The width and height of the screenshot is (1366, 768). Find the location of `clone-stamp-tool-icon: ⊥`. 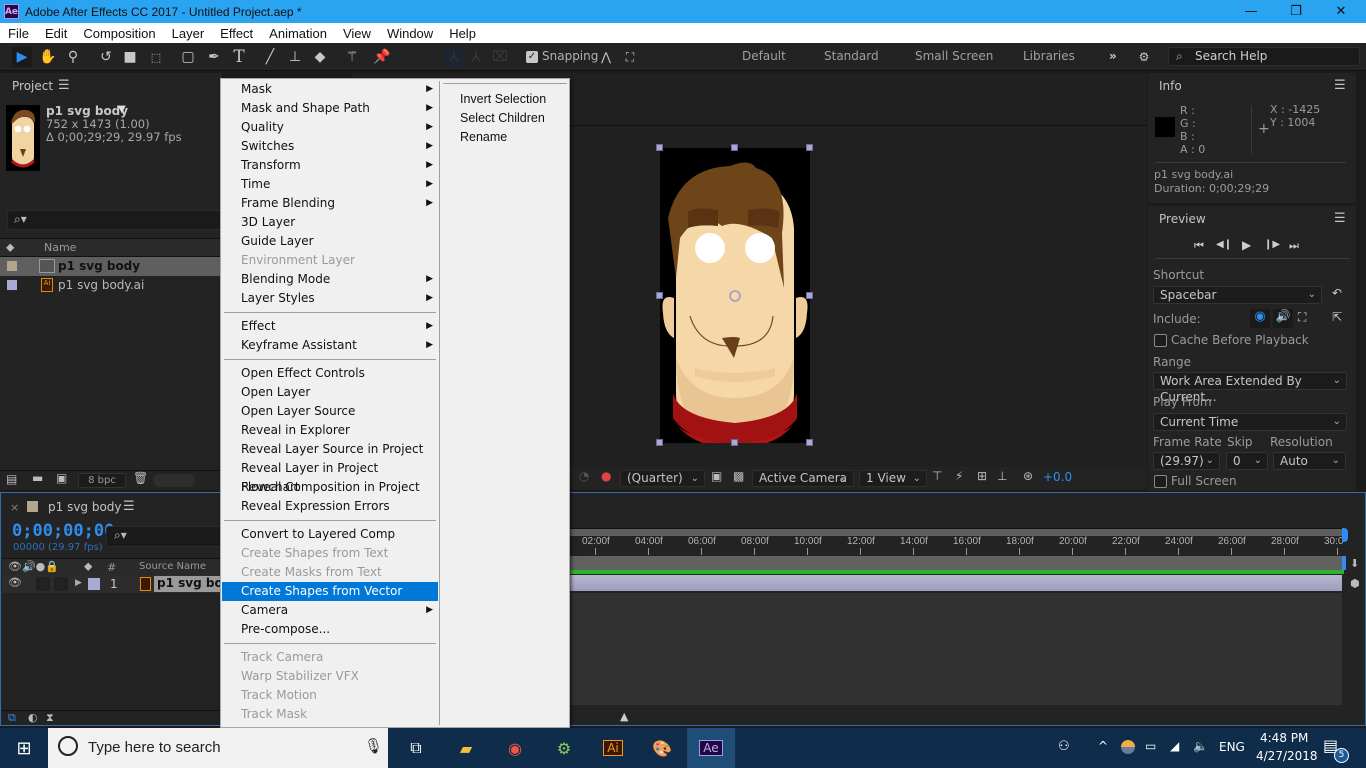

clone-stamp-tool-icon: ⊥ is located at coordinates (295, 57).